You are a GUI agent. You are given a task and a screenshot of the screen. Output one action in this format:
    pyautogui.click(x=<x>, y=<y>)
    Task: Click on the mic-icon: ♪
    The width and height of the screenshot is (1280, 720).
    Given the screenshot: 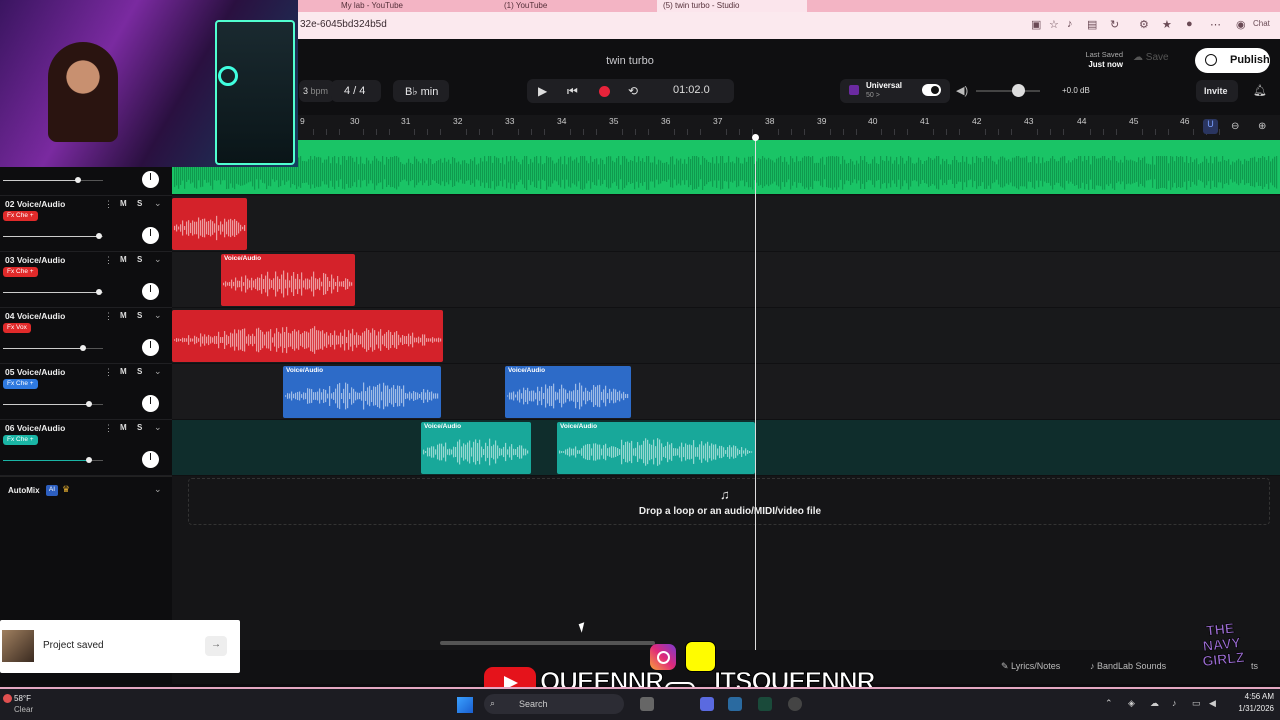 What is the action you would take?
    pyautogui.click(x=1070, y=24)
    